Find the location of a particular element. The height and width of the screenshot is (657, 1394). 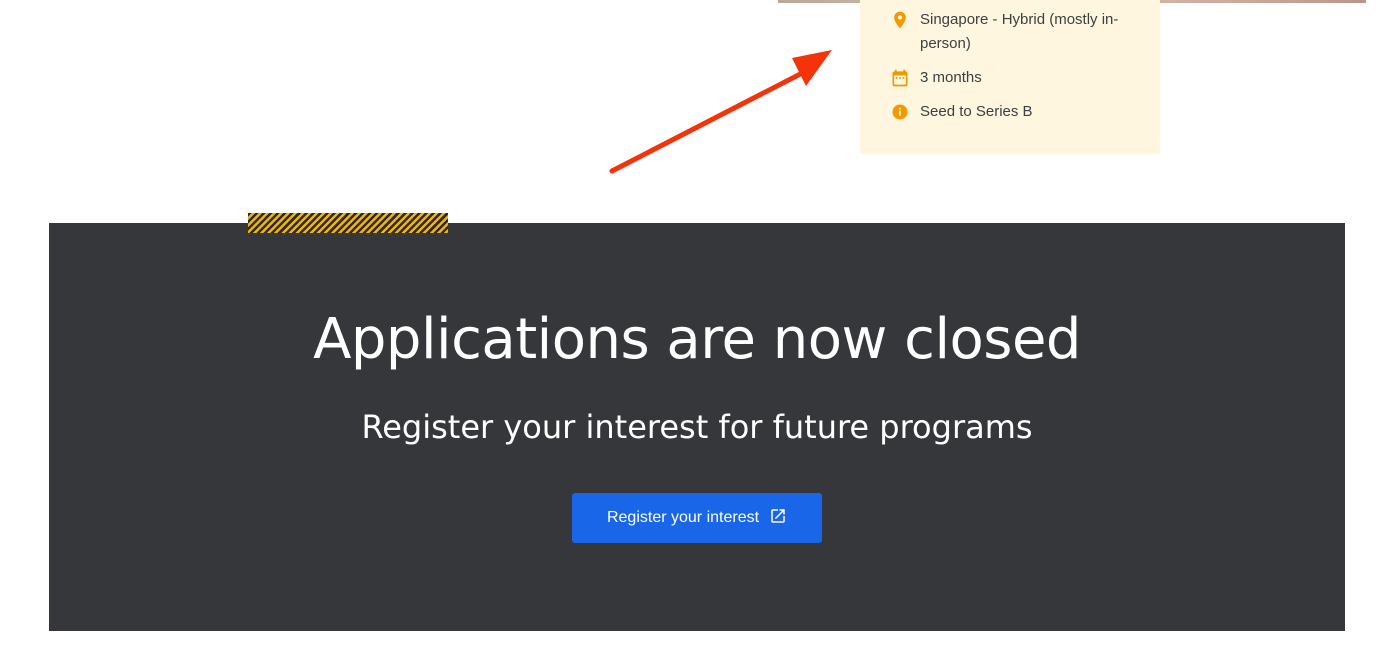

info-icon is located at coordinates (900, 112).